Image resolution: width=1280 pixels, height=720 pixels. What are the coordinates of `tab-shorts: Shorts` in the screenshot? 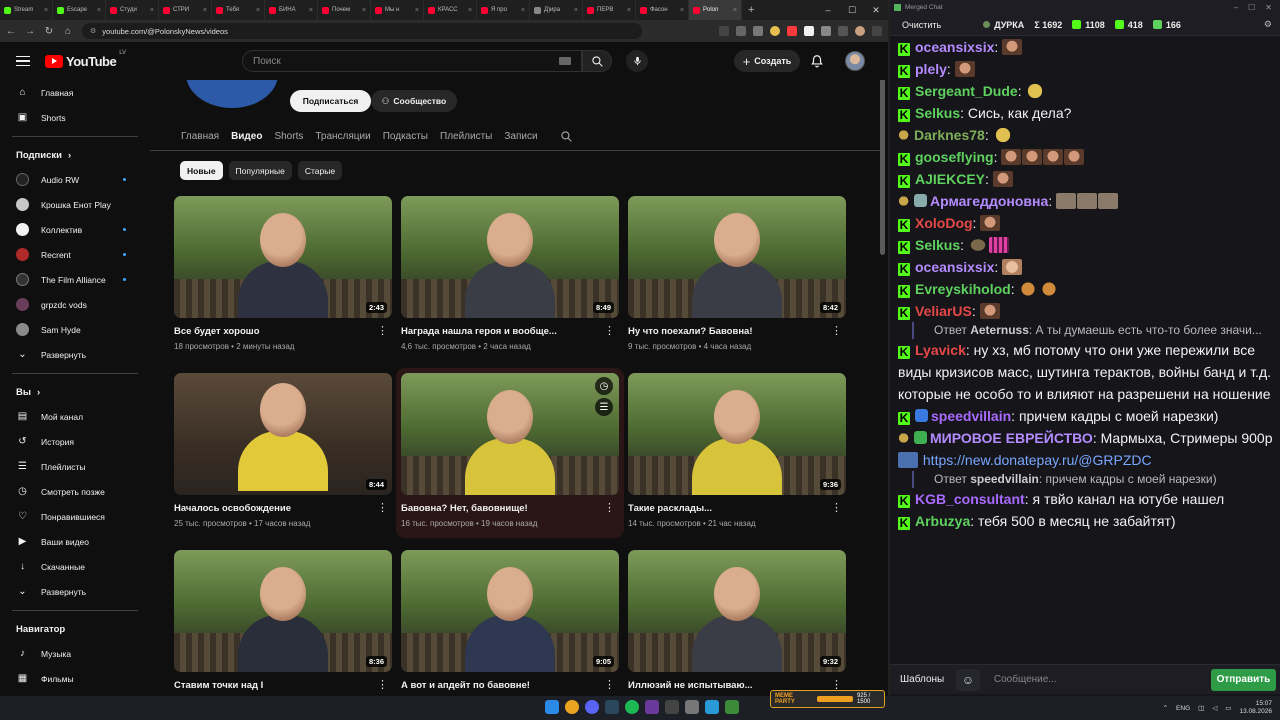 It's located at (288, 136).